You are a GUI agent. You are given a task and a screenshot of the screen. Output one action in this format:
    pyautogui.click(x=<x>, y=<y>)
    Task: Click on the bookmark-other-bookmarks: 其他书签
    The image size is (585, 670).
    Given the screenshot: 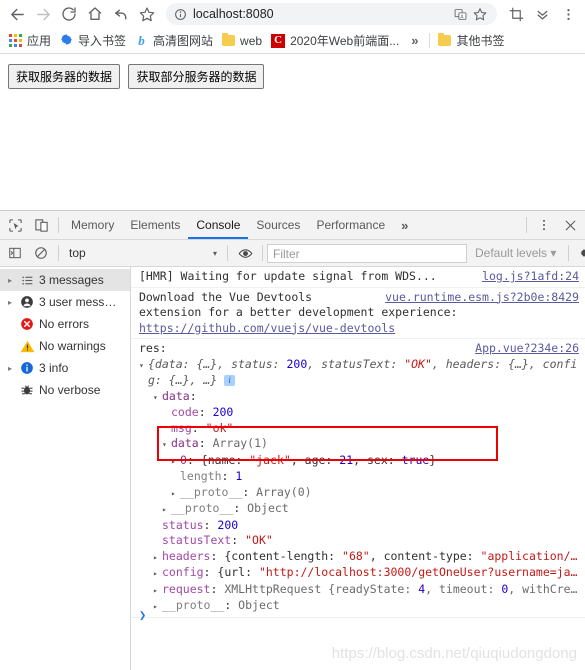 What is the action you would take?
    pyautogui.click(x=472, y=40)
    